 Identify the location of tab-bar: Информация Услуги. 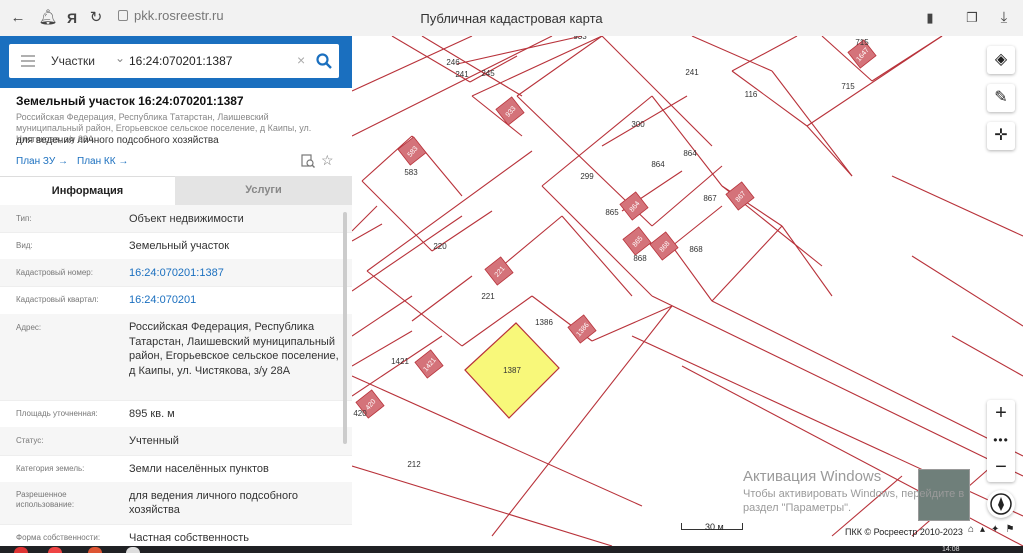
(176, 191).